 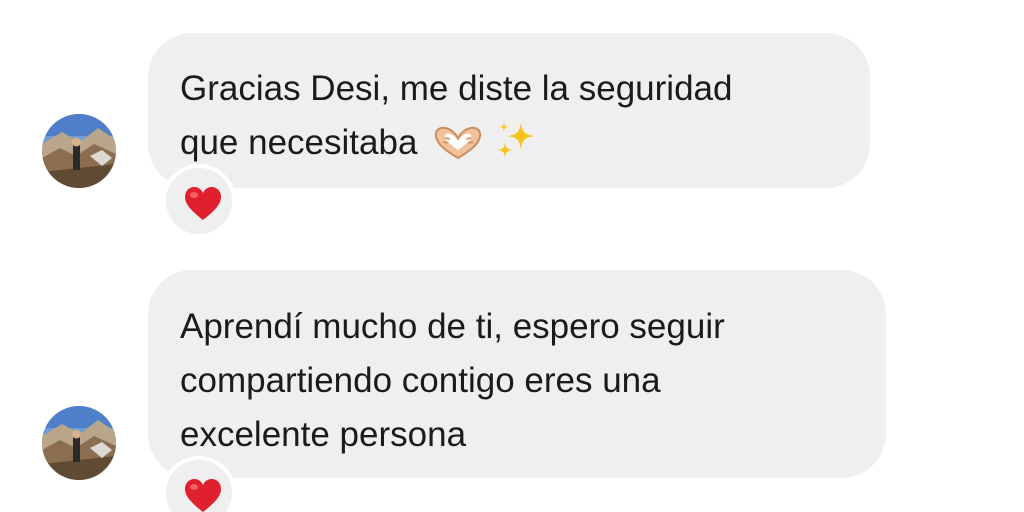 I want to click on message-line-text: que necesitaba, so click(x=299, y=142).